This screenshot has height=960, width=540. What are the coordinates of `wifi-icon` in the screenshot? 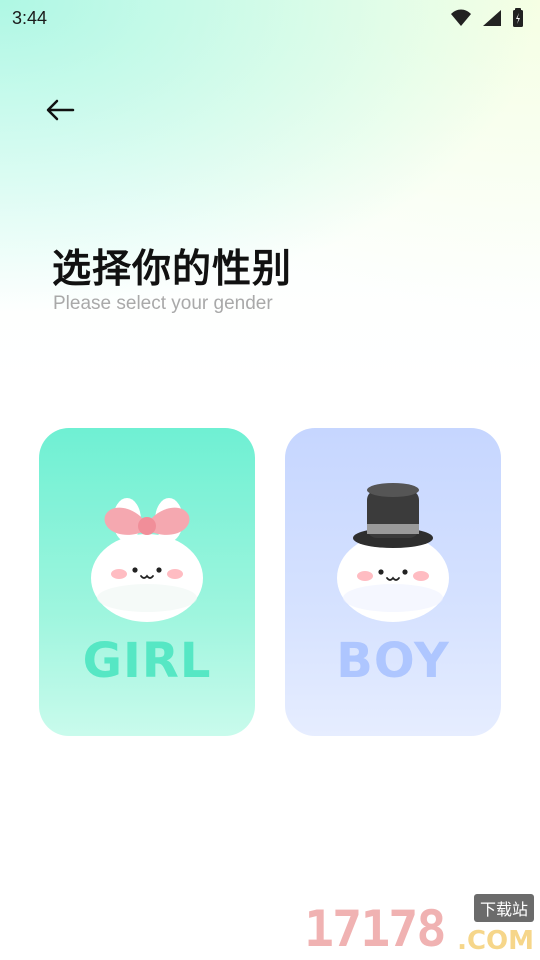 It's located at (461, 17).